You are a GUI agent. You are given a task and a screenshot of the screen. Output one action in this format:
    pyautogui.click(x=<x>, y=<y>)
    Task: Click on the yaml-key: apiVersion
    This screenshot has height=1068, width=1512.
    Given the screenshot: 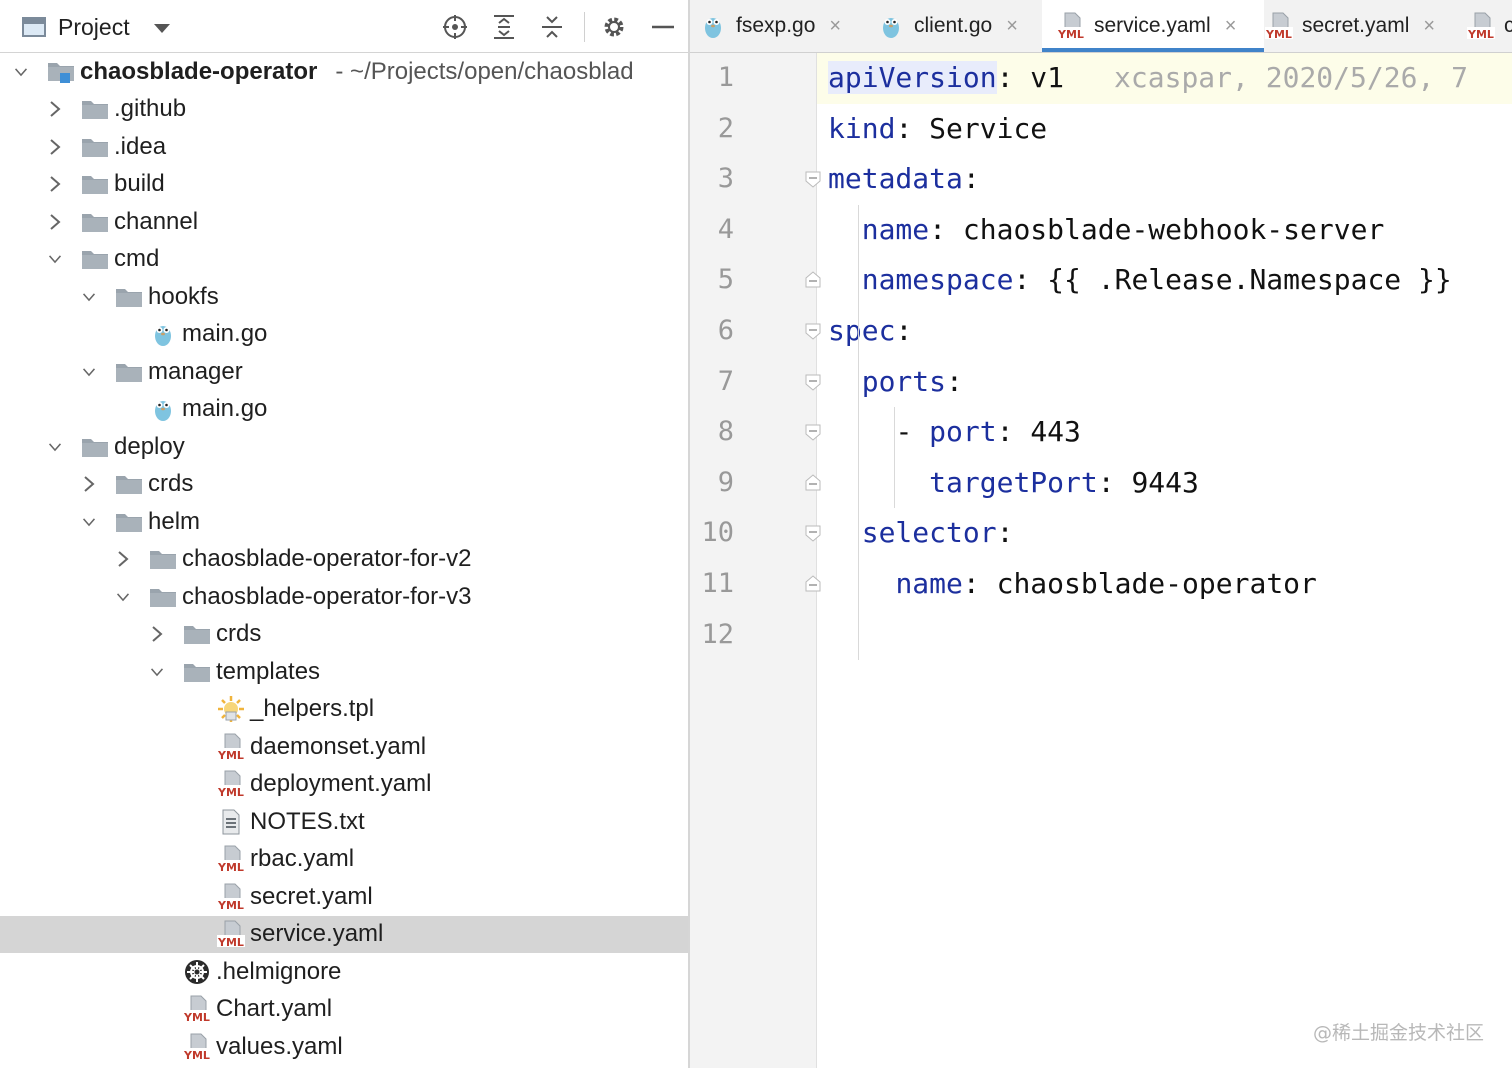 What is the action you would take?
    pyautogui.click(x=912, y=77)
    